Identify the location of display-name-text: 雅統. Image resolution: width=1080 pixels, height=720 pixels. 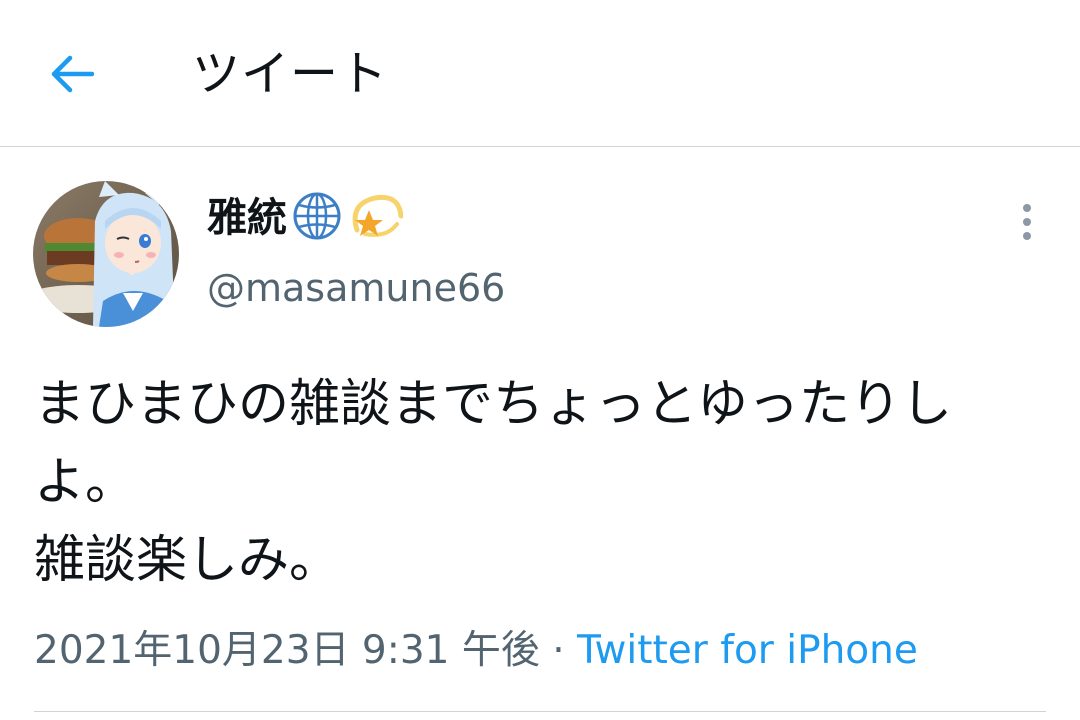
(247, 218).